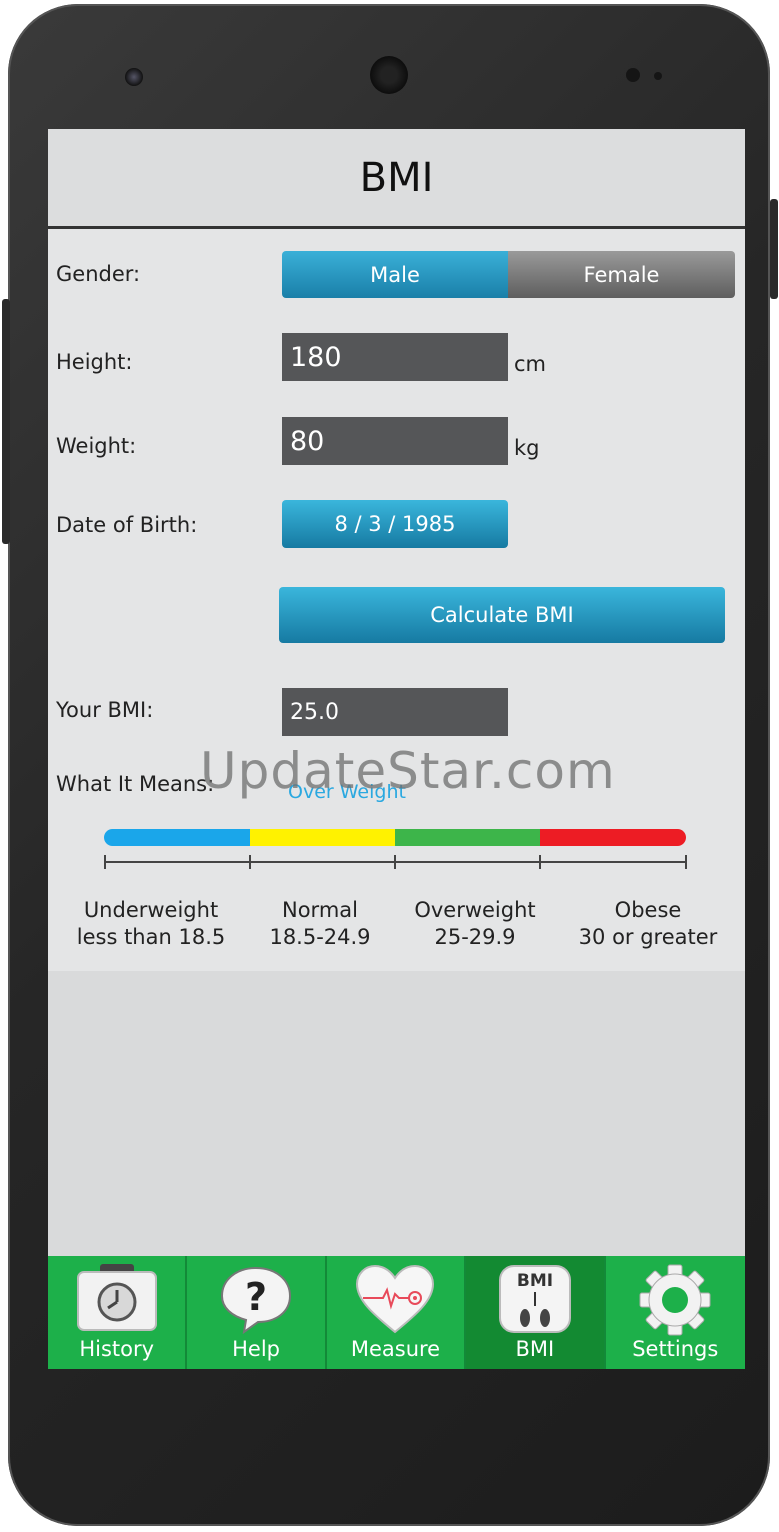  I want to click on nav-item-history: History, so click(118, 1312).